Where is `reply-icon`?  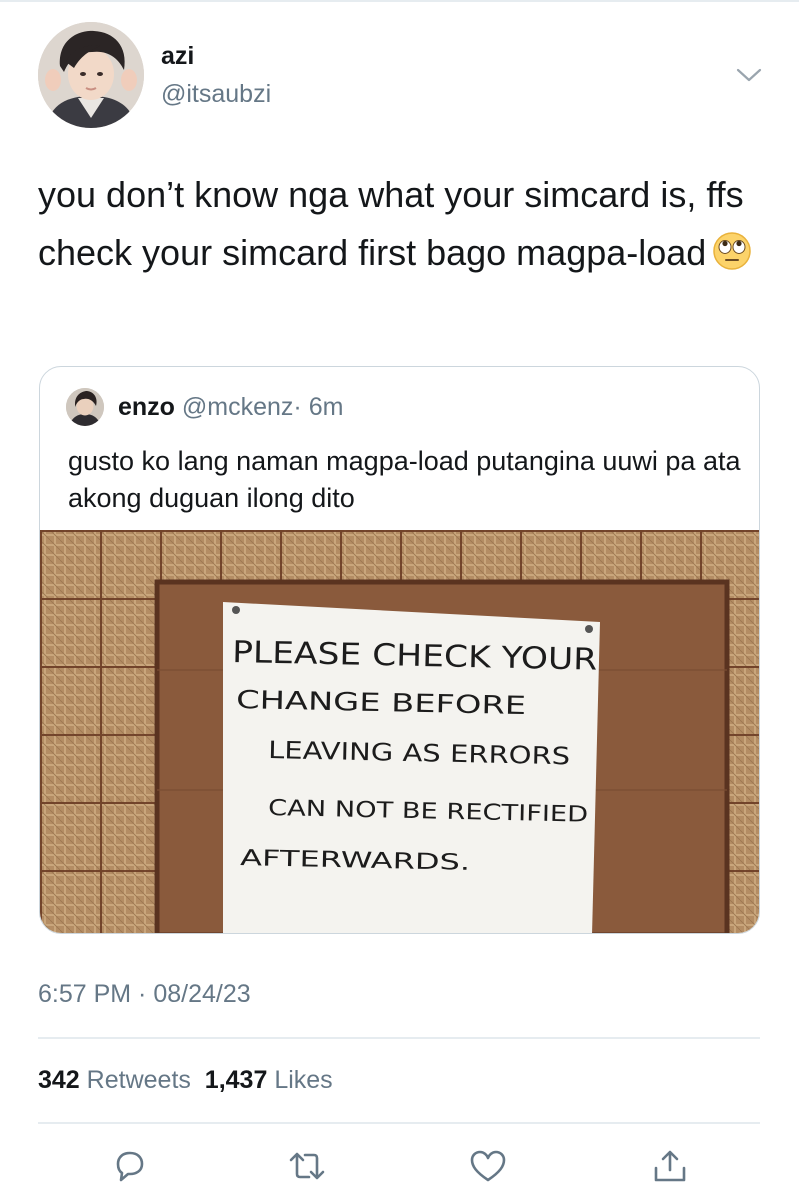
reply-icon is located at coordinates (130, 1166).